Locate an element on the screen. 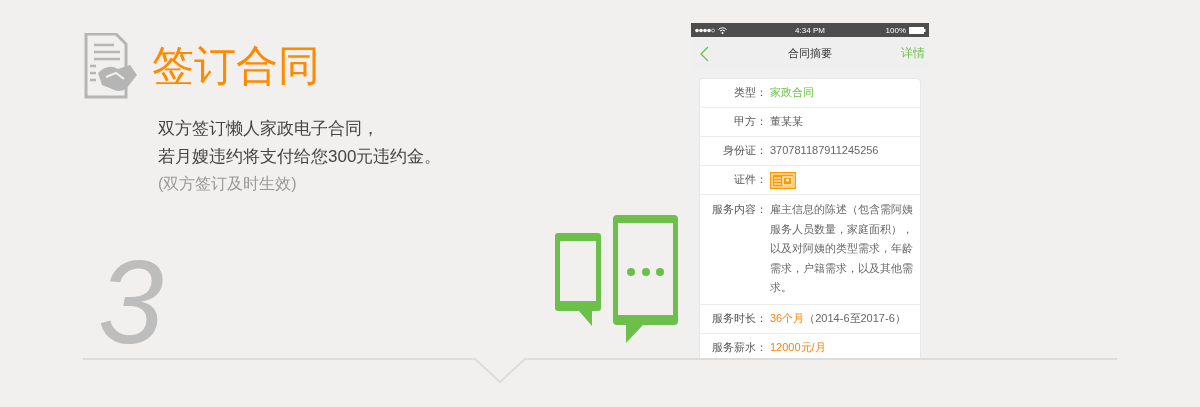  field-label: 证件： is located at coordinates (750, 180).